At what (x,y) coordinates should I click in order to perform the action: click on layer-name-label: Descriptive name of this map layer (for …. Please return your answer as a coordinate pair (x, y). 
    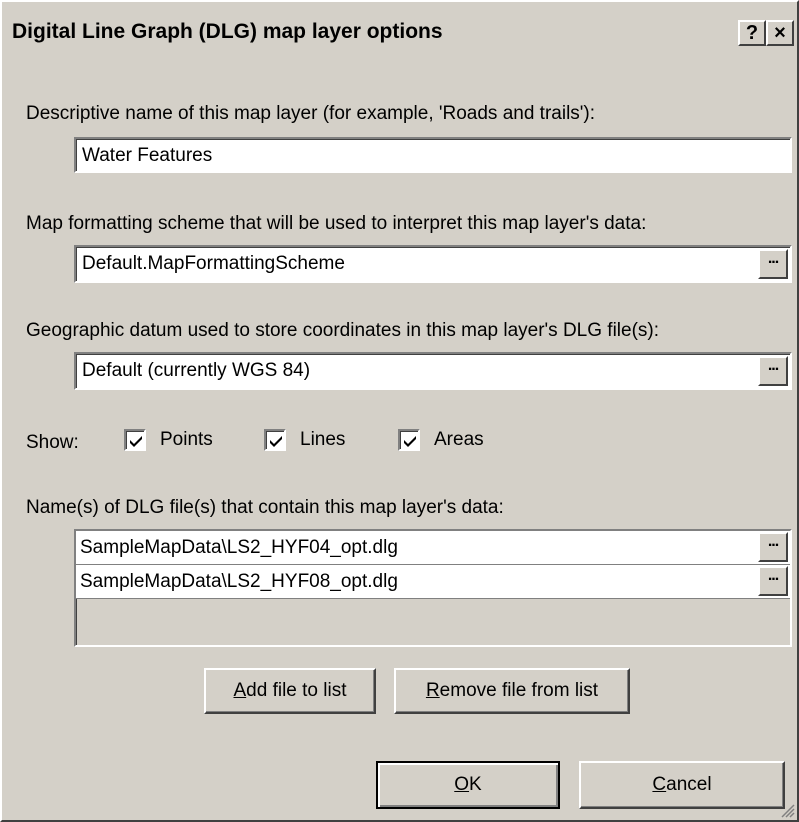
    Looking at the image, I should click on (311, 113).